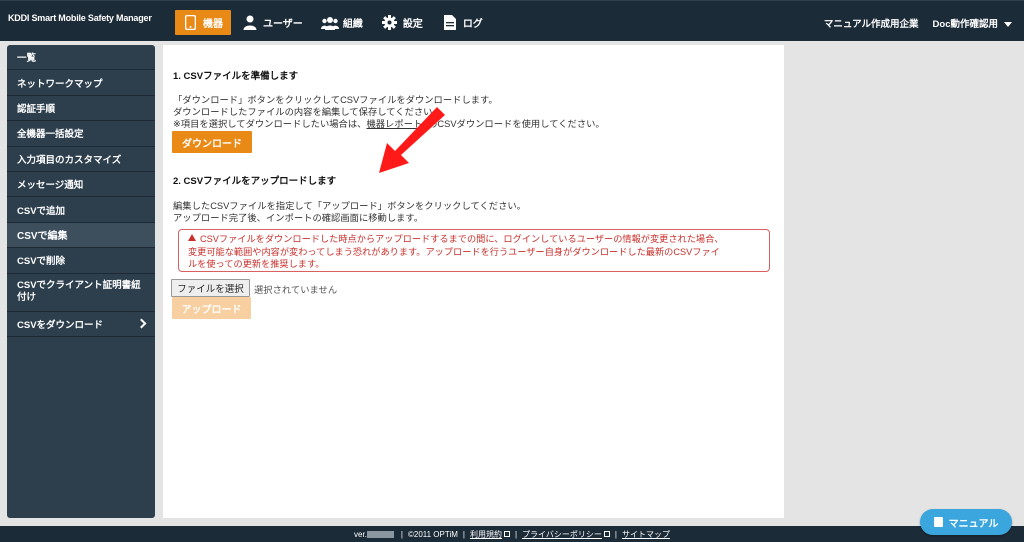 The height and width of the screenshot is (542, 1024). I want to click on nav-settings: 設定, so click(403, 22).